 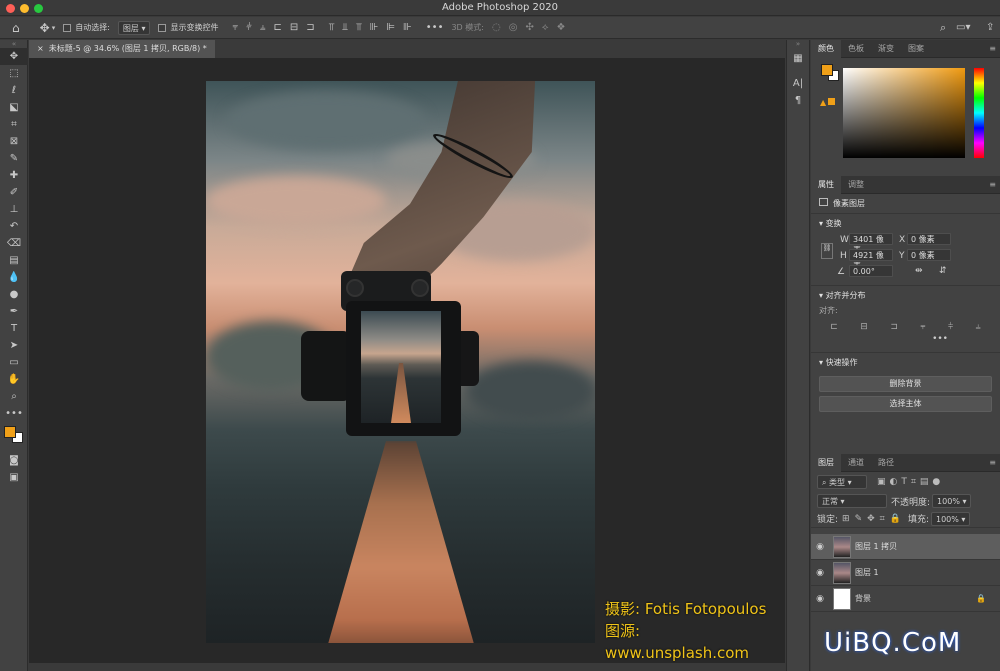 I want to click on 3d-orbit-icon: ◌, so click(x=496, y=27).